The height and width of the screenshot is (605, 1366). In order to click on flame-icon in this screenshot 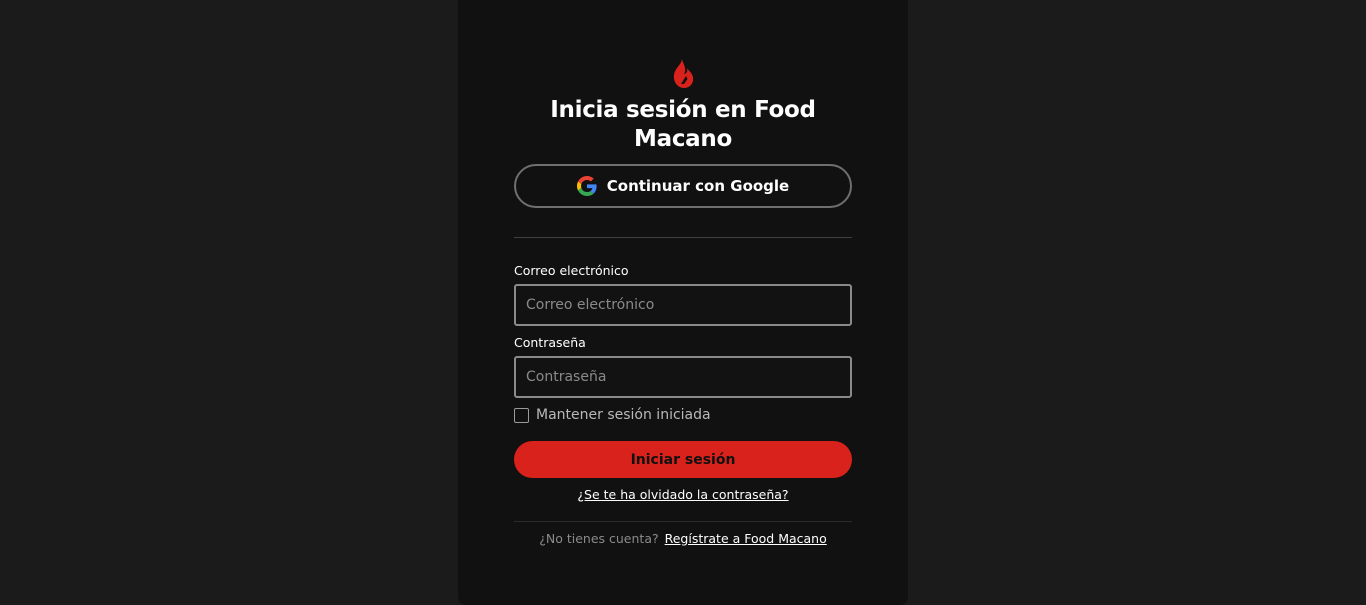, I will do `click(683, 73)`.